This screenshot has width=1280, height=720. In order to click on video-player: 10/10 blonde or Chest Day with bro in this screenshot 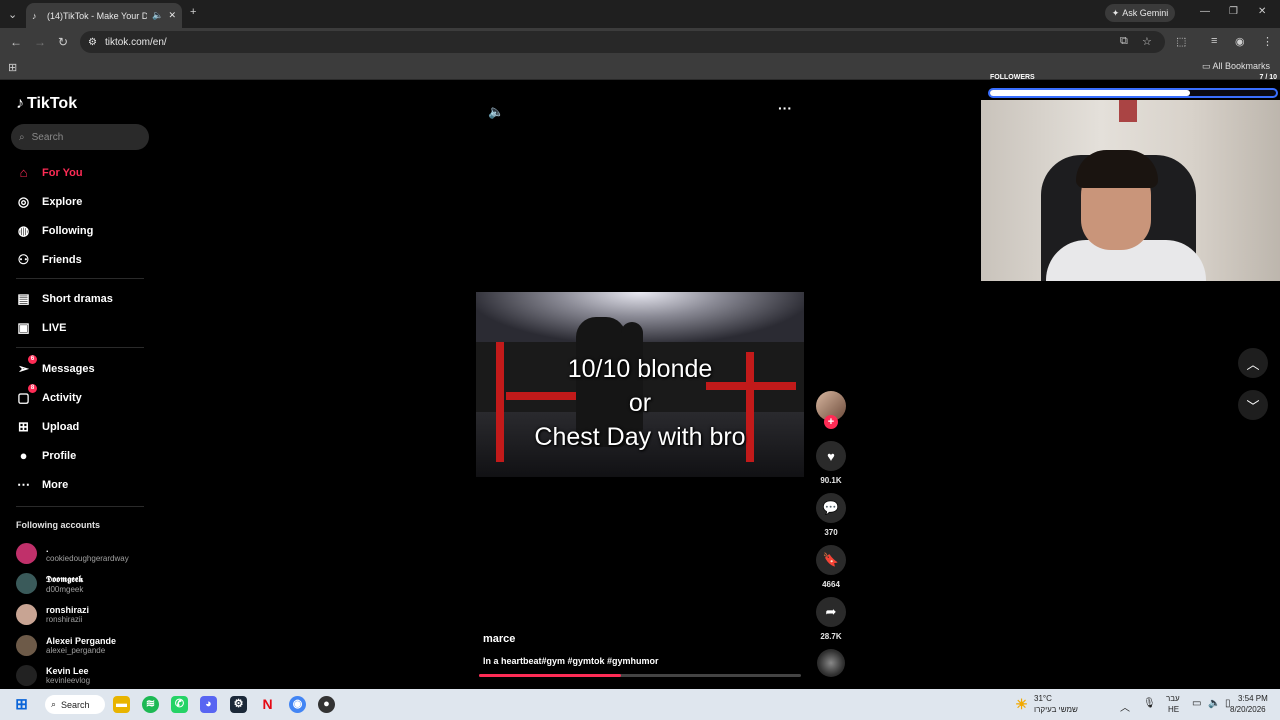, I will do `click(640, 384)`.